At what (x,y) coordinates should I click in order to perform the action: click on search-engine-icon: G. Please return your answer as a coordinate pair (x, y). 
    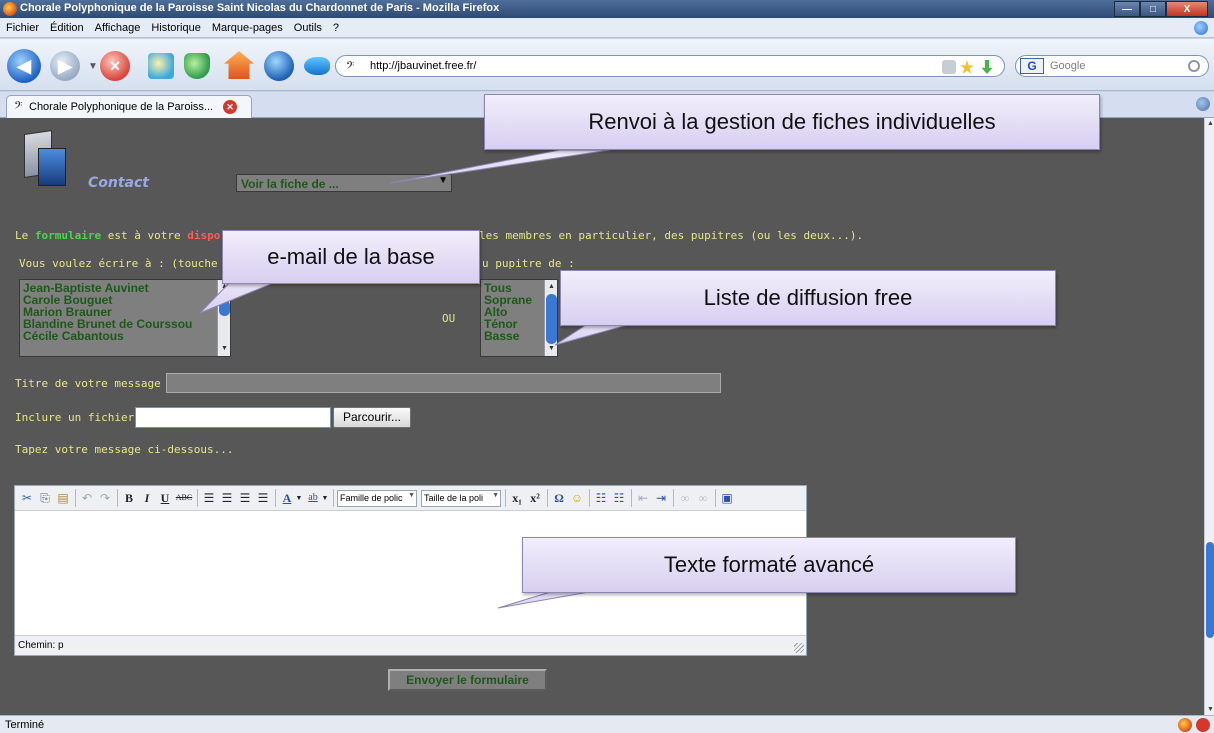
    Looking at the image, I should click on (1032, 66).